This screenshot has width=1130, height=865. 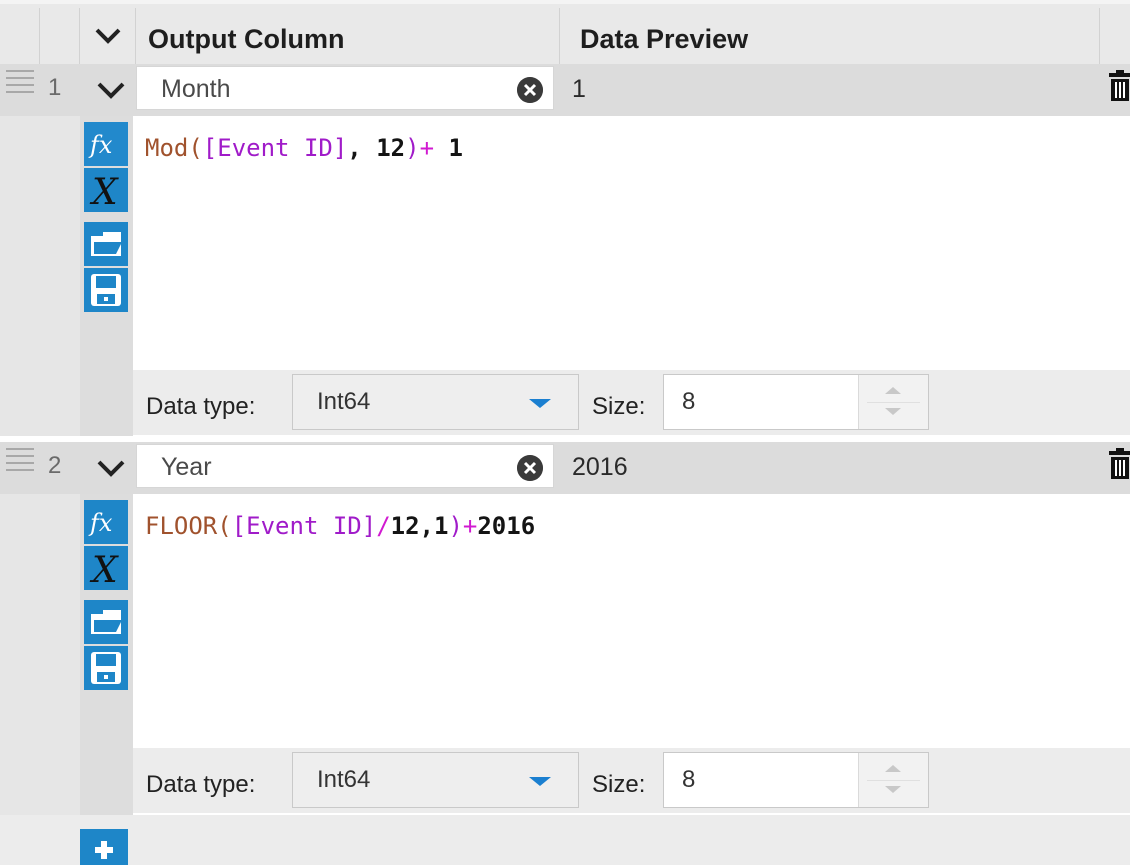 I want to click on row-1-name-field: Month, so click(x=345, y=88).